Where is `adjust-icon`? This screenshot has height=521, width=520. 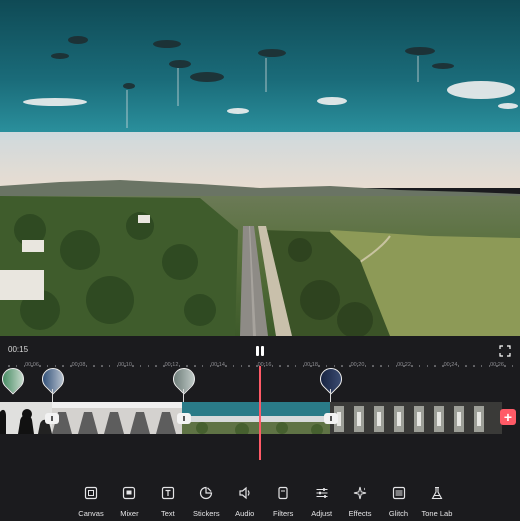
adjust-icon is located at coordinates (322, 493).